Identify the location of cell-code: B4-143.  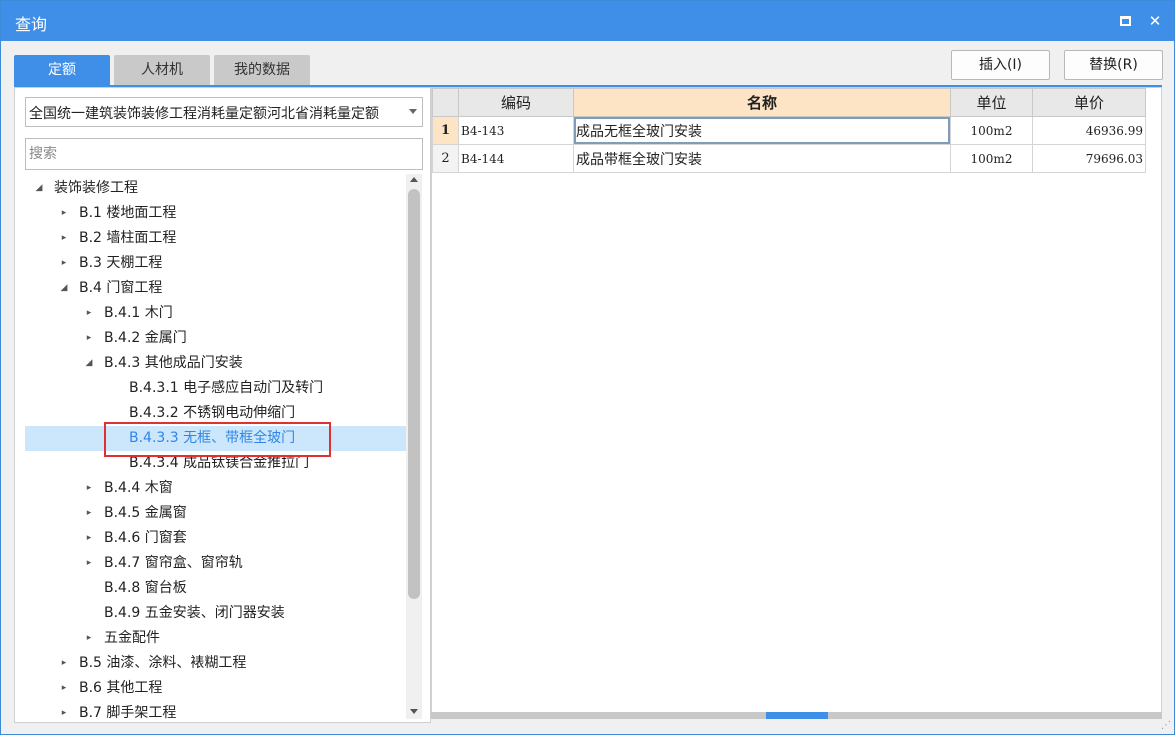
(516, 130).